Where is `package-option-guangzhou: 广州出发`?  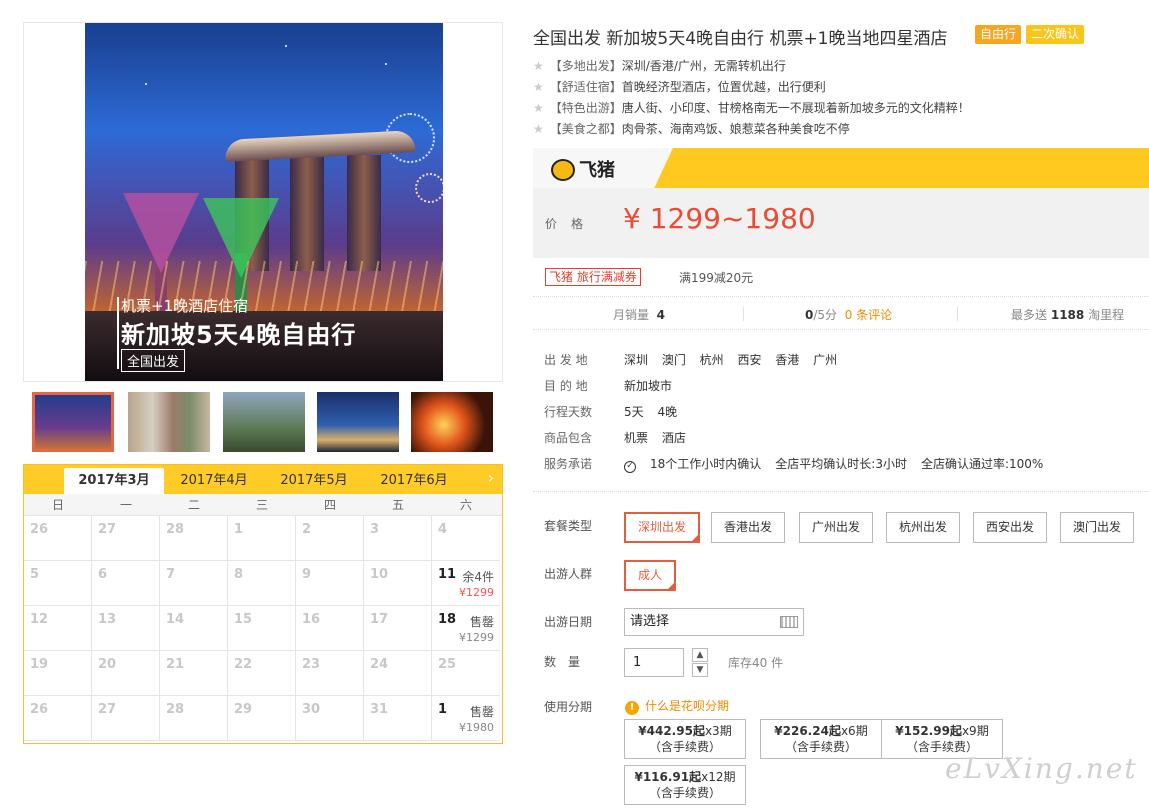
package-option-guangzhou: 广州出发 is located at coordinates (836, 527).